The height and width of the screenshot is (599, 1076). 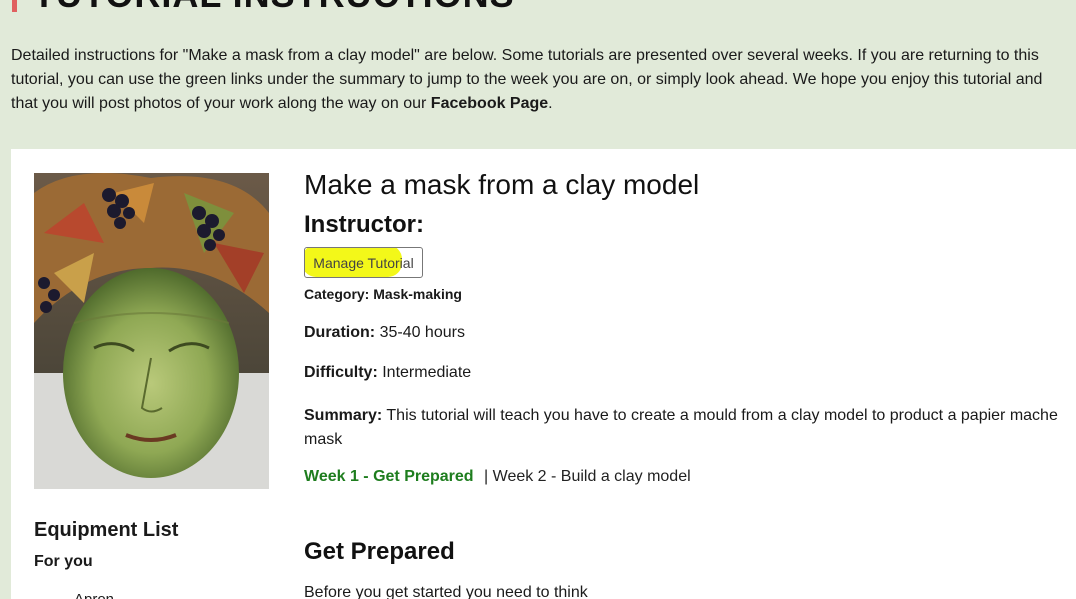 I want to click on duration-row: Duration: 35-40 hours, so click(x=384, y=333).